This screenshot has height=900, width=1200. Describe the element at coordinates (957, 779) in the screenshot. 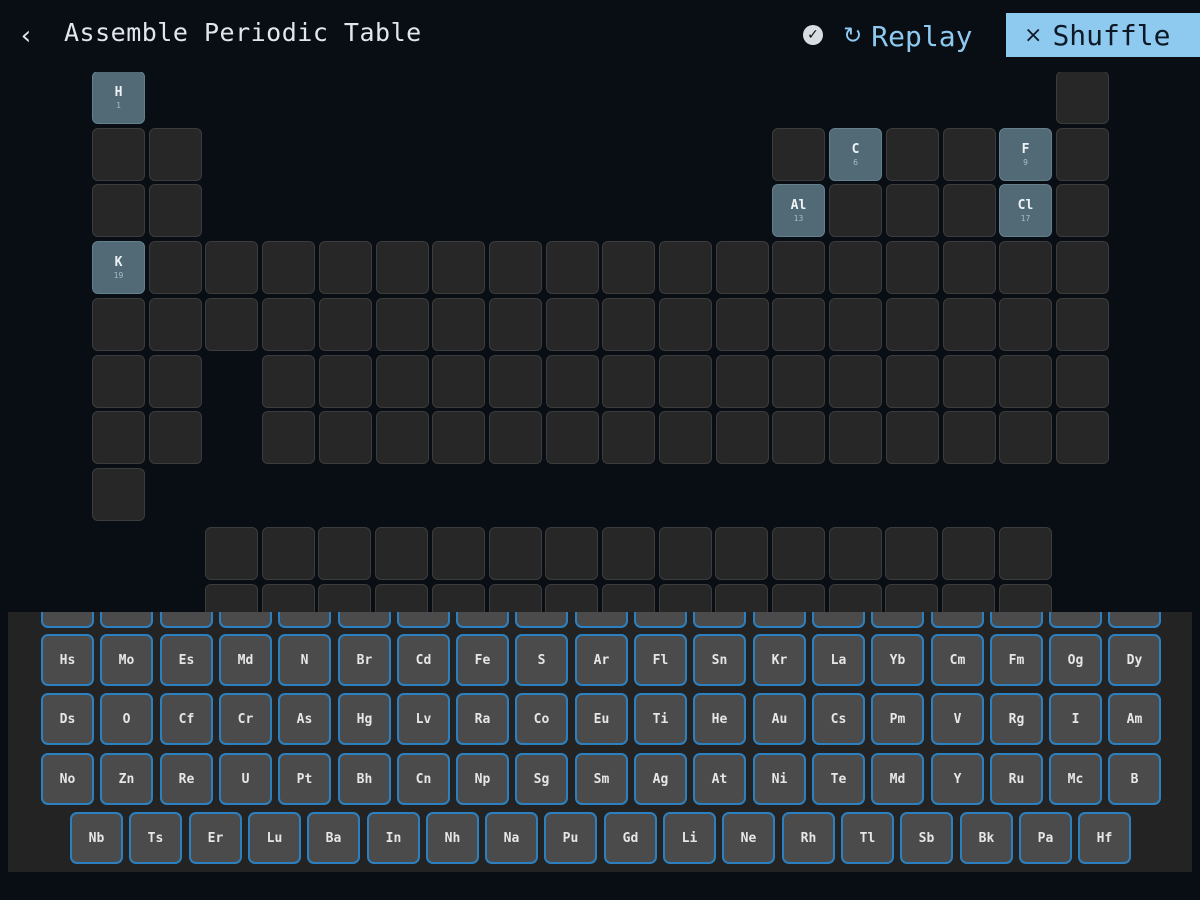

I see `element-tile: Y` at that location.